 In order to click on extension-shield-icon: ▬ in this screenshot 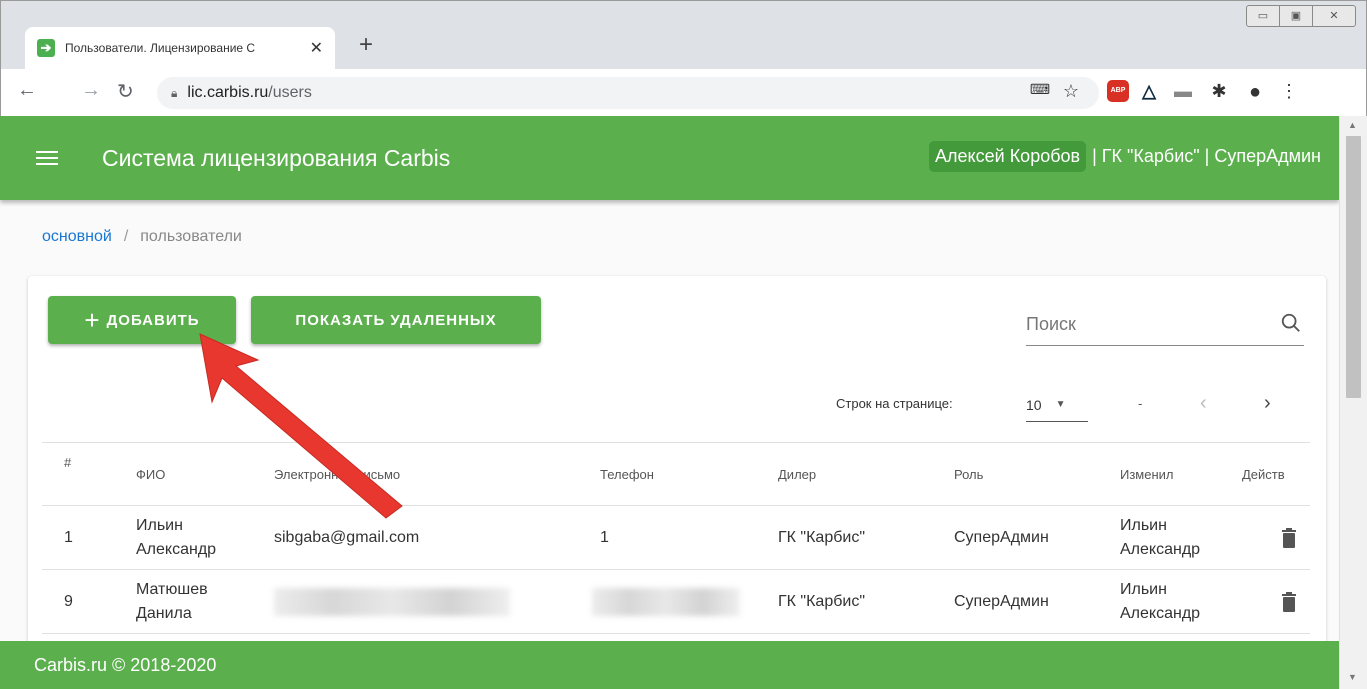, I will do `click(1183, 91)`.